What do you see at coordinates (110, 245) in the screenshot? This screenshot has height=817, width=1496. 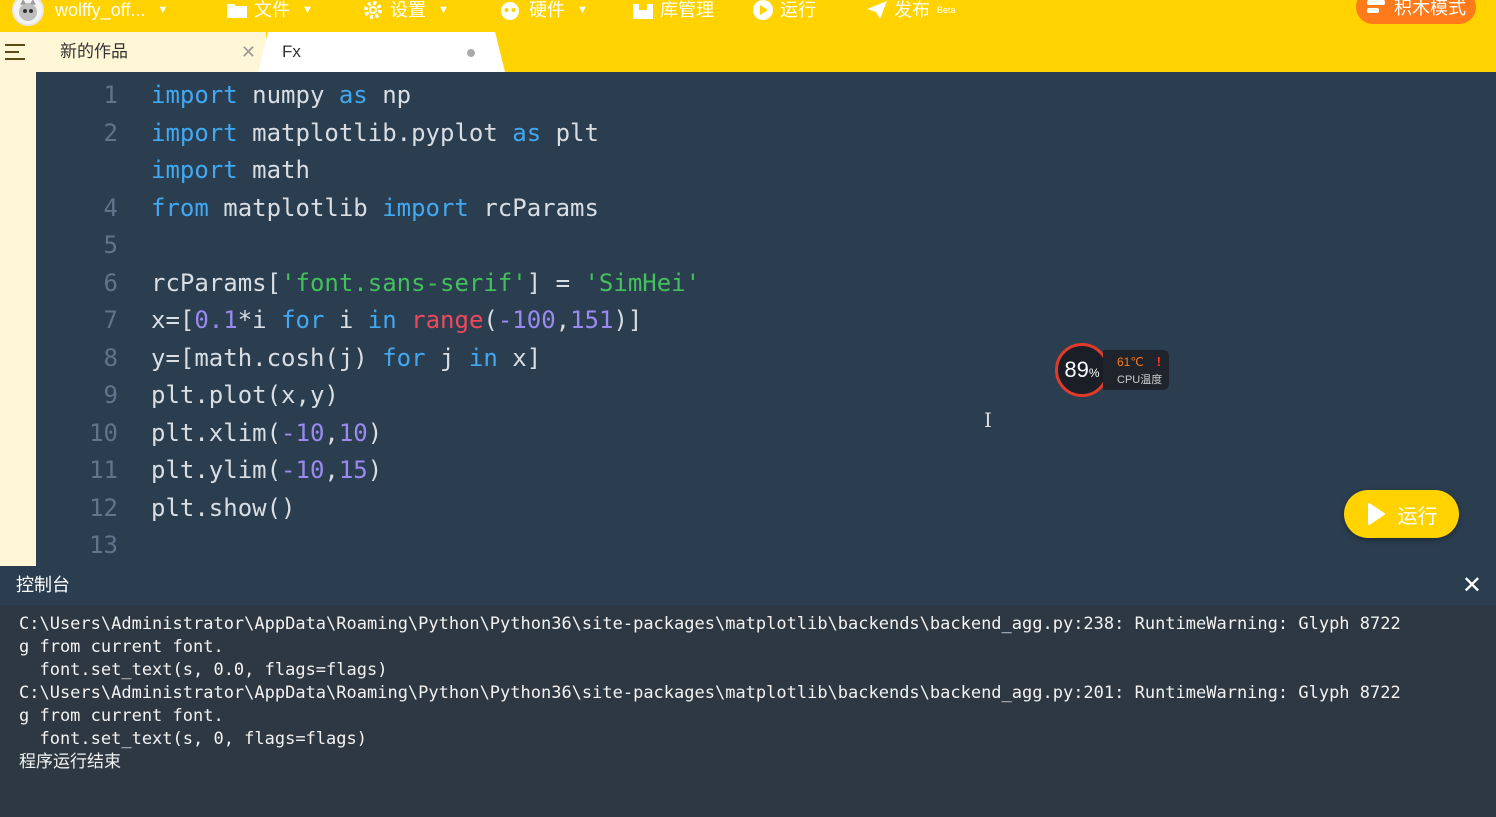 I see `line-number: 5` at bounding box center [110, 245].